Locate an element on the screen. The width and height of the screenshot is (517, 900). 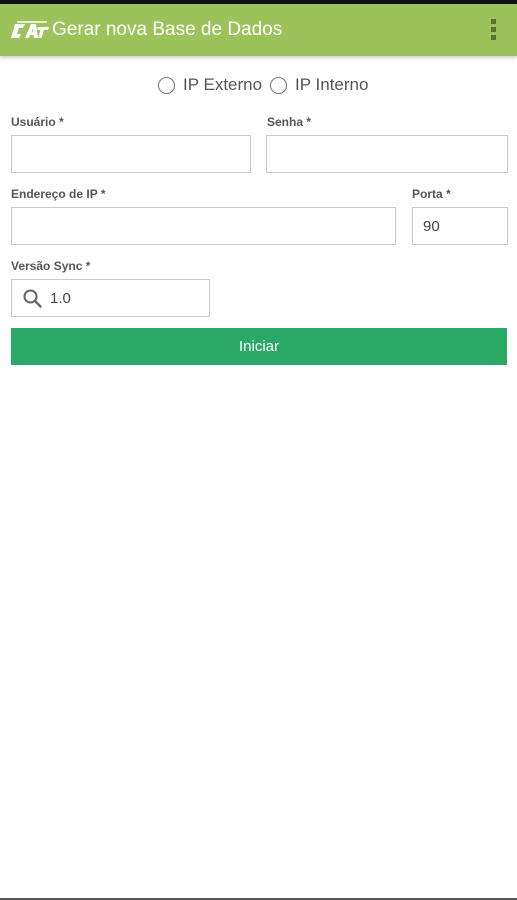
senha-input is located at coordinates (387, 154).